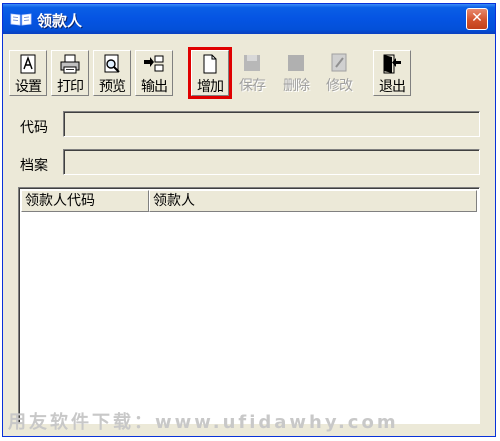  I want to click on edit-button: 修改, so click(339, 73).